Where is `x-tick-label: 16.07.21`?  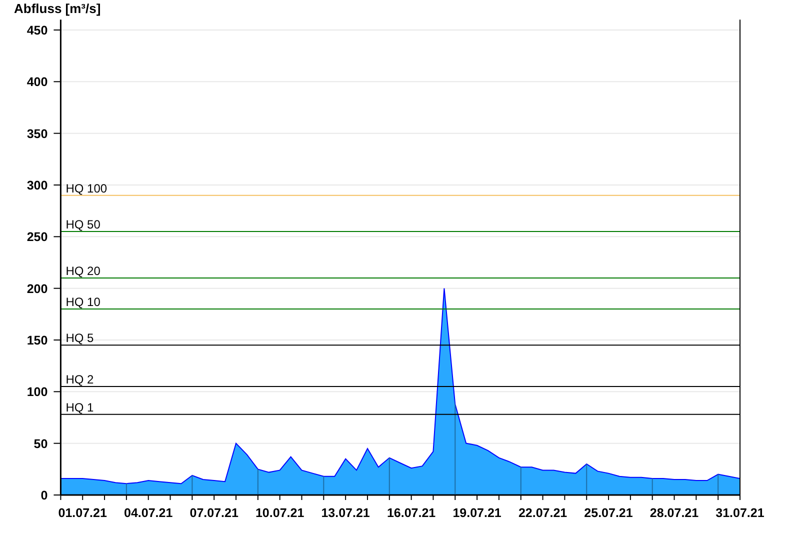 x-tick-label: 16.07.21 is located at coordinates (411, 513).